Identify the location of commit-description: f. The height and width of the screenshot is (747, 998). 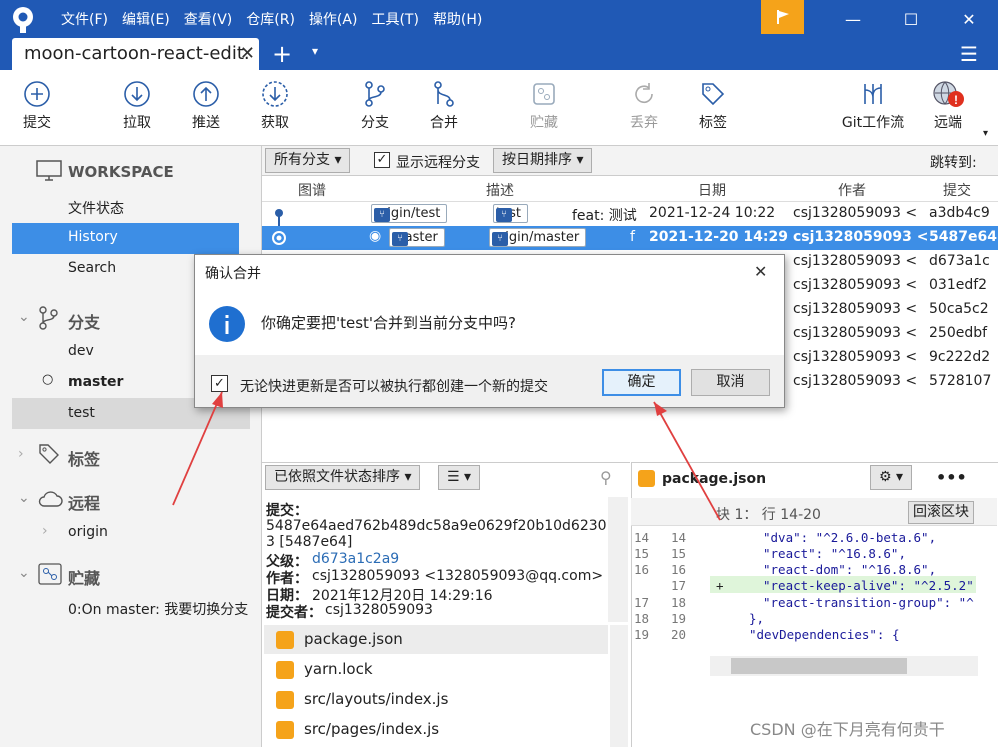
(632, 237).